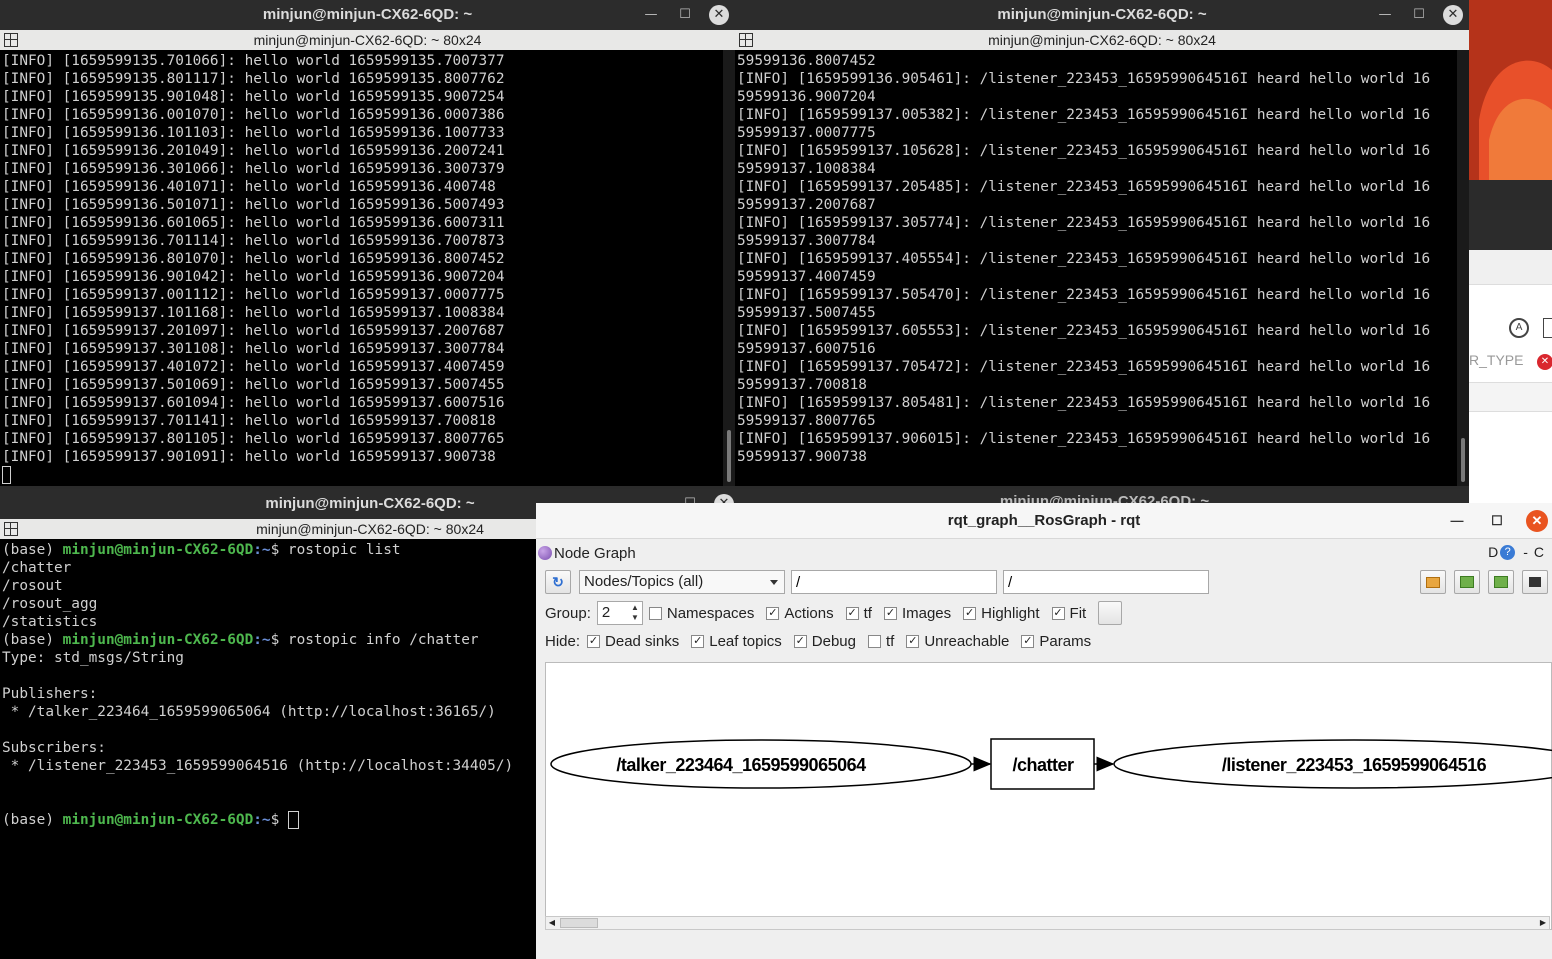 This screenshot has width=1552, height=959. Describe the element at coordinates (1102, 40) in the screenshot. I see `terminal-tab-bar: minjun@minjun-CX62-6QD: ~ 80x24` at that location.